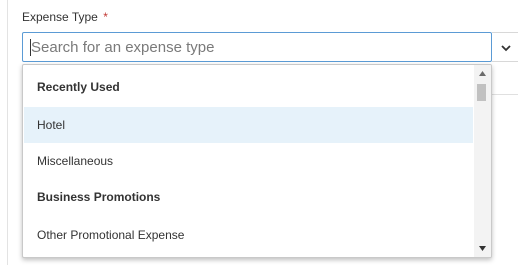 The width and height of the screenshot is (518, 265). I want to click on scroll-thumb, so click(481, 92).